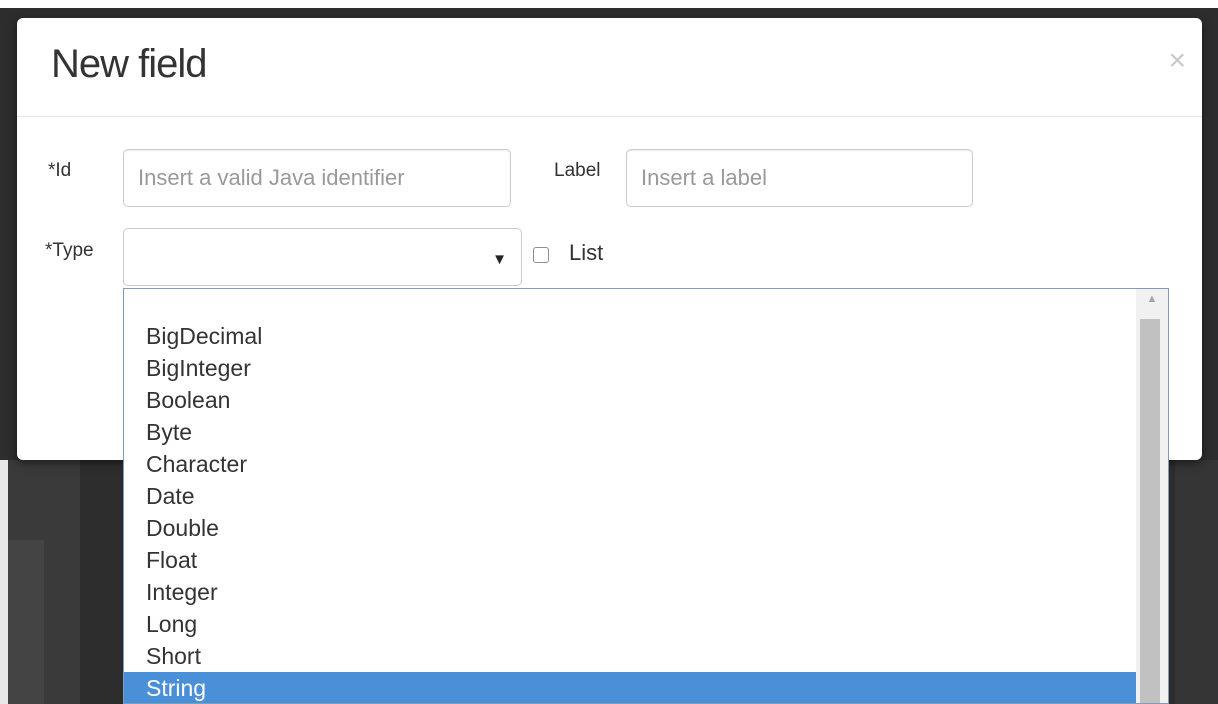 The image size is (1218, 704). Describe the element at coordinates (799, 178) in the screenshot. I see `label-input` at that location.